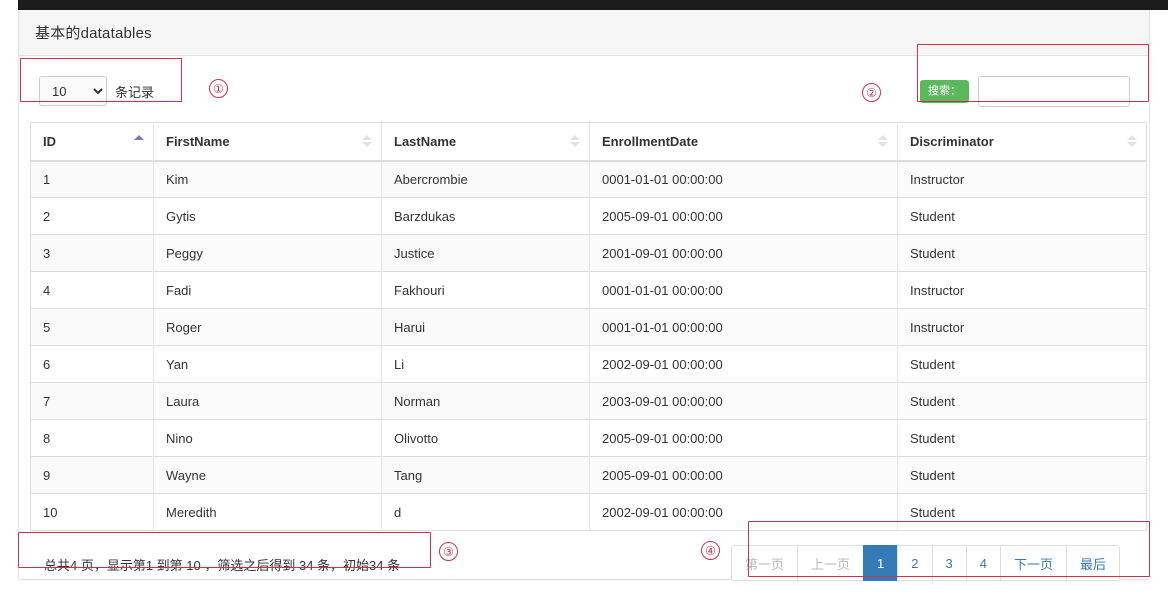  Describe the element at coordinates (485, 364) in the screenshot. I see `cell-last: Li` at that location.